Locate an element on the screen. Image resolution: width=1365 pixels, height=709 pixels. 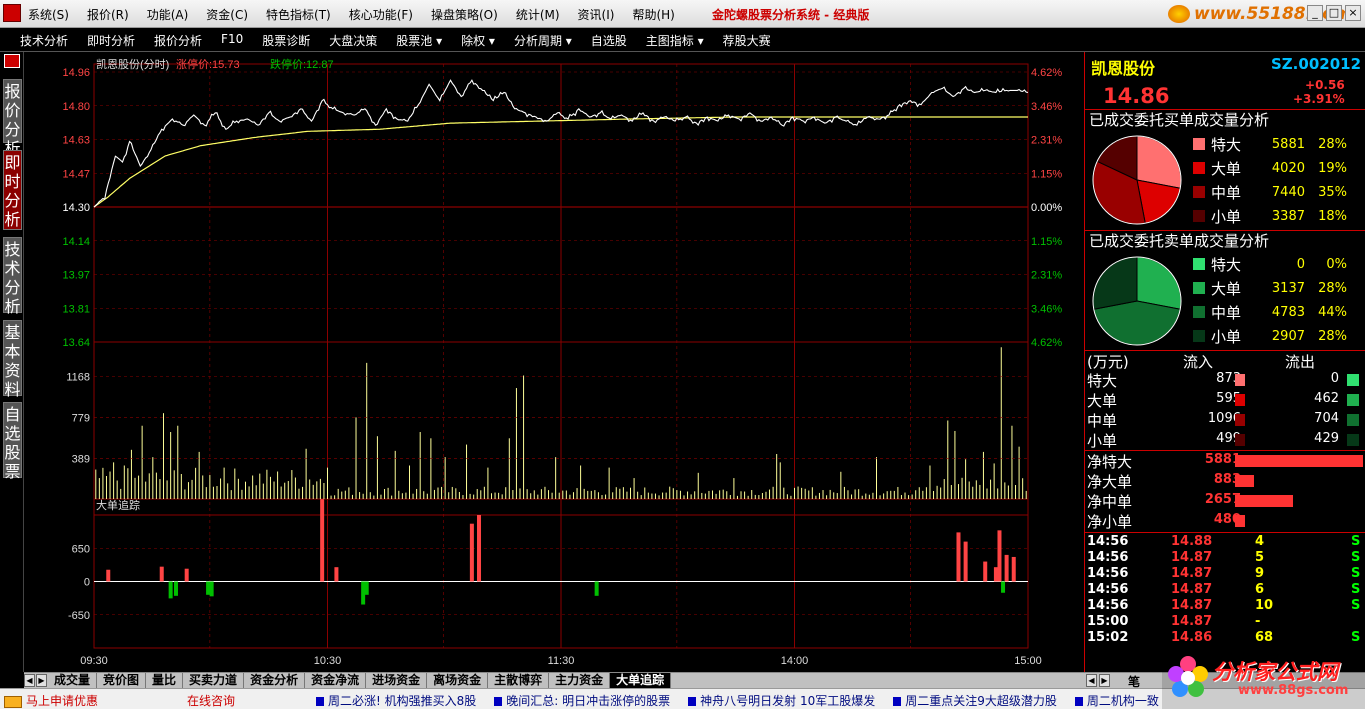
left-tab: 技术分析 is located at coordinates (12, 276).